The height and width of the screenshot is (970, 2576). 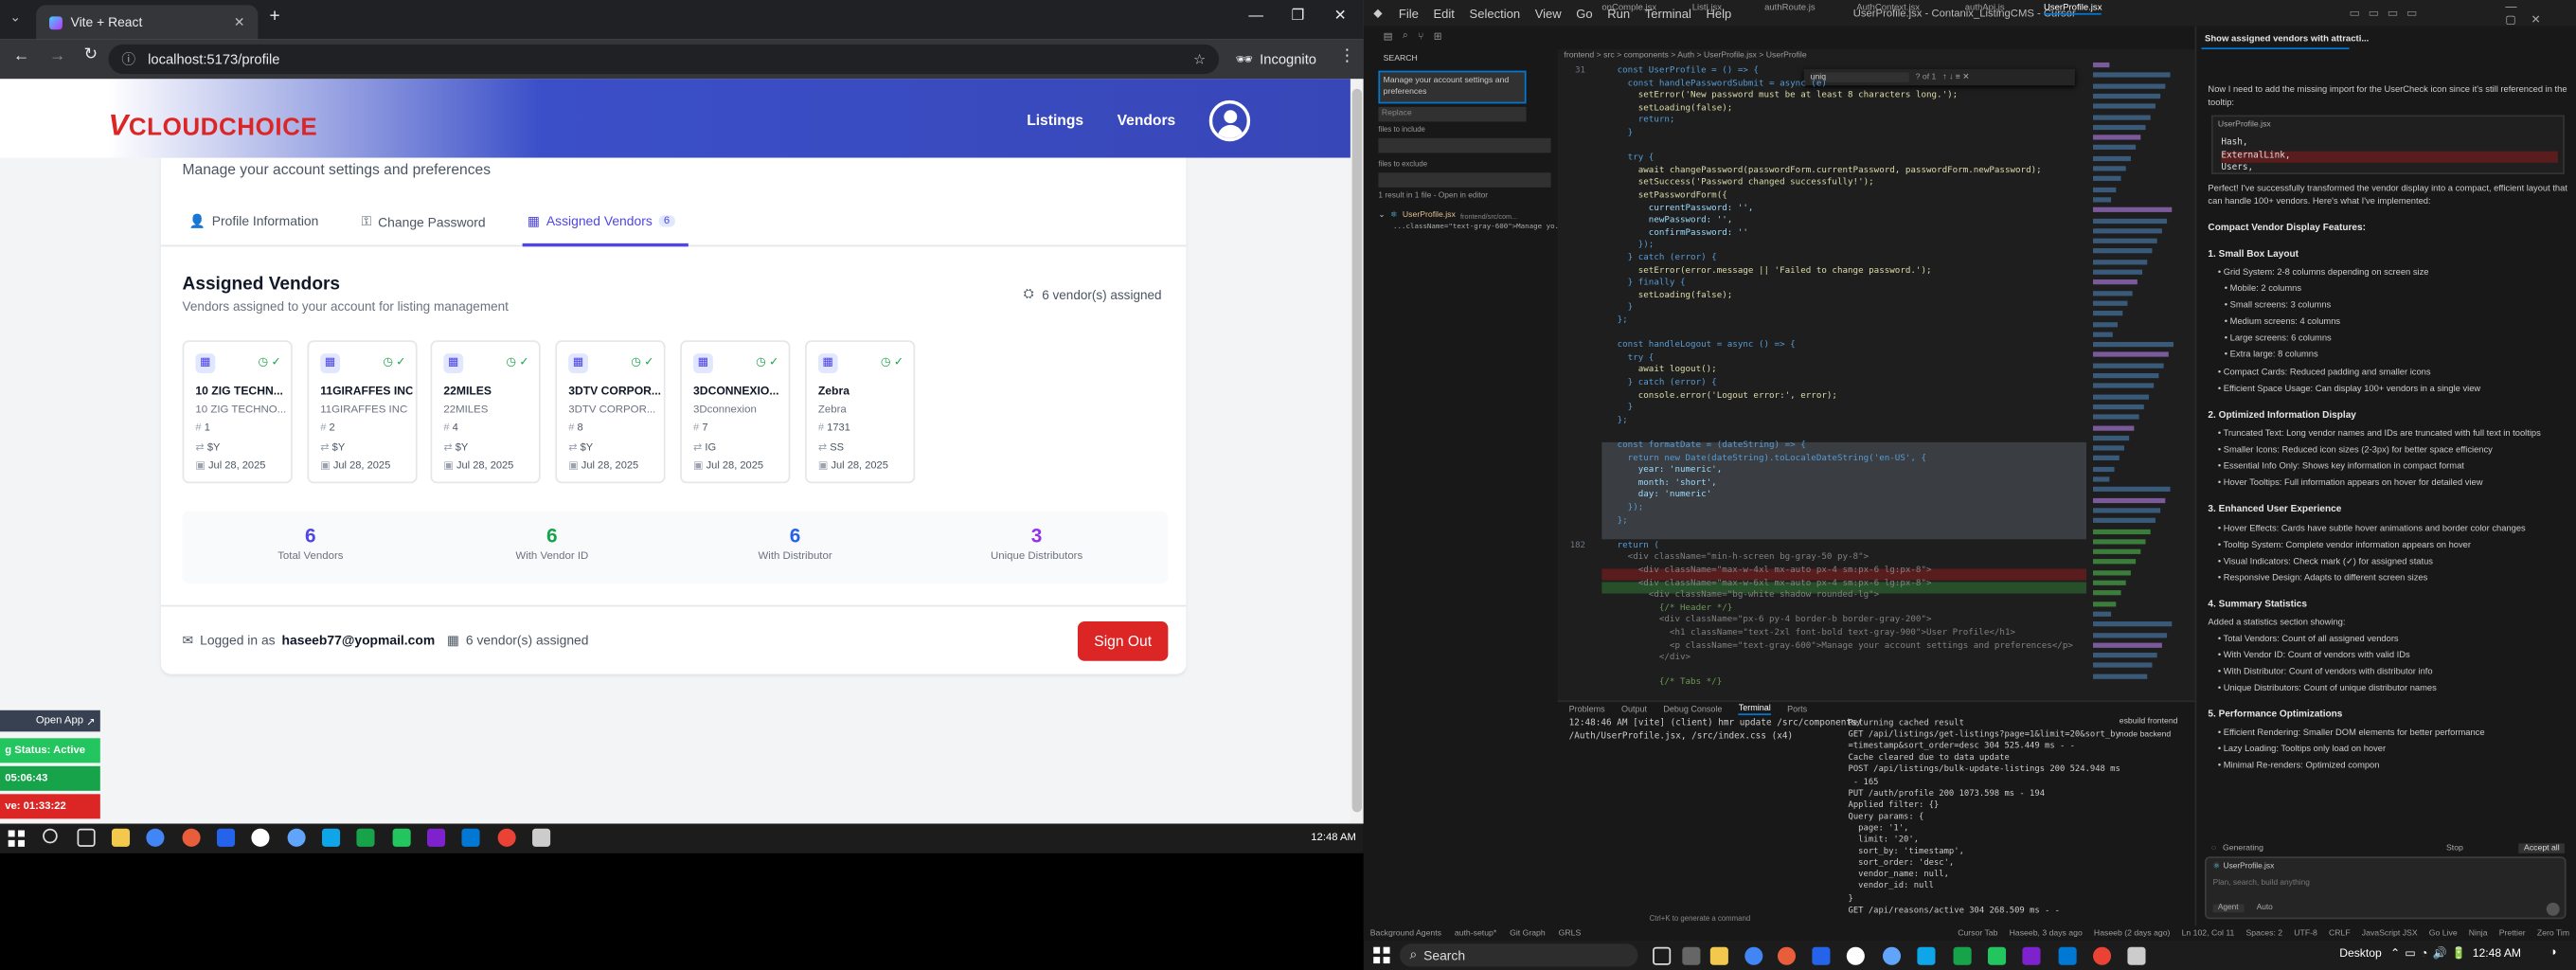 What do you see at coordinates (2132, 933) in the screenshot?
I see `status-item: Haseeb (2 days ago)` at bounding box center [2132, 933].